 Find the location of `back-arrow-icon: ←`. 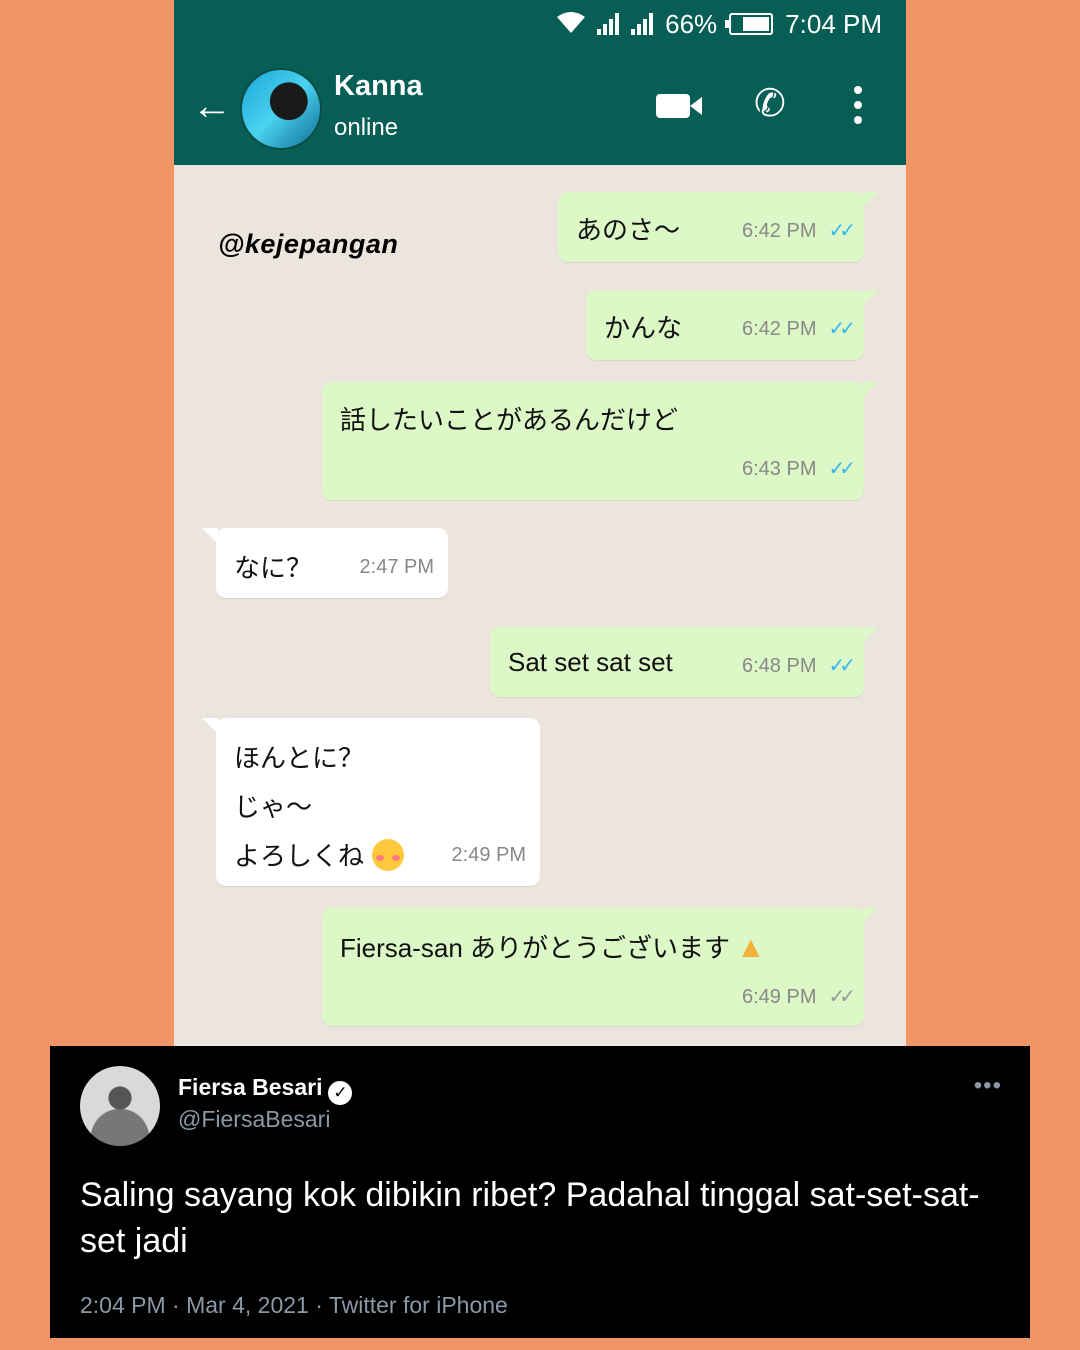

back-arrow-icon: ← is located at coordinates (212, 106).